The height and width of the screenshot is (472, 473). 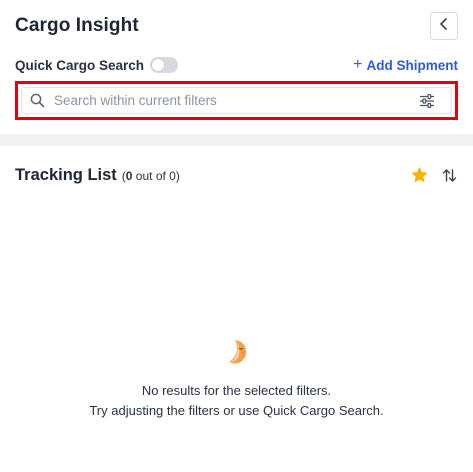 I want to click on tracking-list-title: Tracking List, so click(x=66, y=174).